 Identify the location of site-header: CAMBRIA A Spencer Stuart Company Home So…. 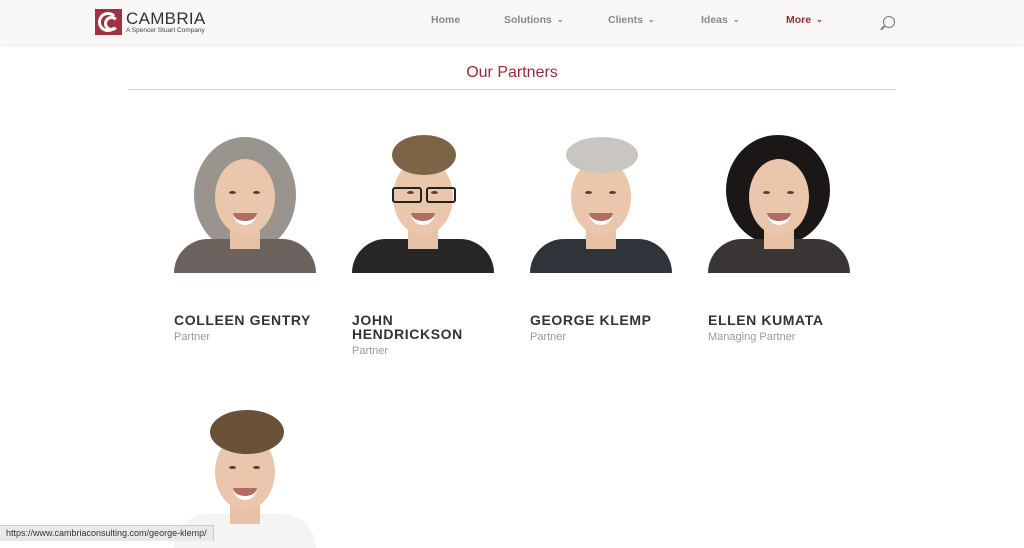
(512, 22).